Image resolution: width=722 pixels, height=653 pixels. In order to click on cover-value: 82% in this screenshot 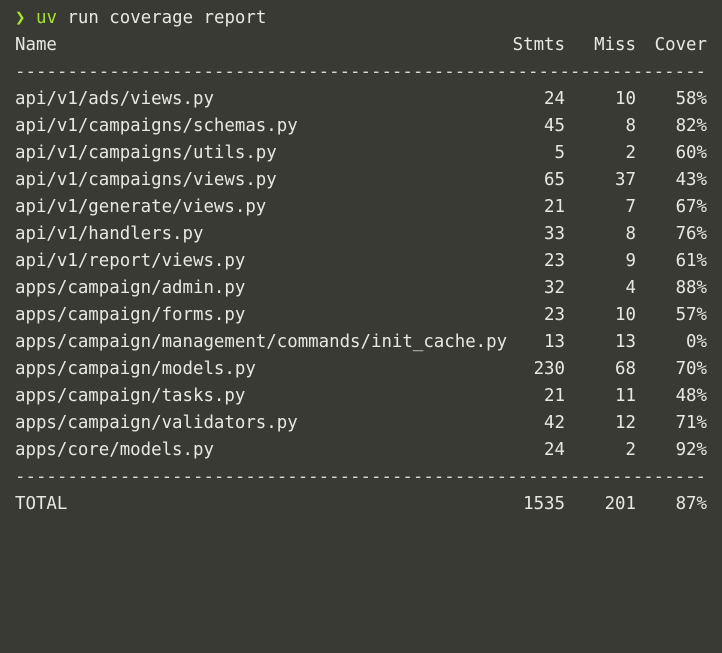, I will do `click(691, 126)`.